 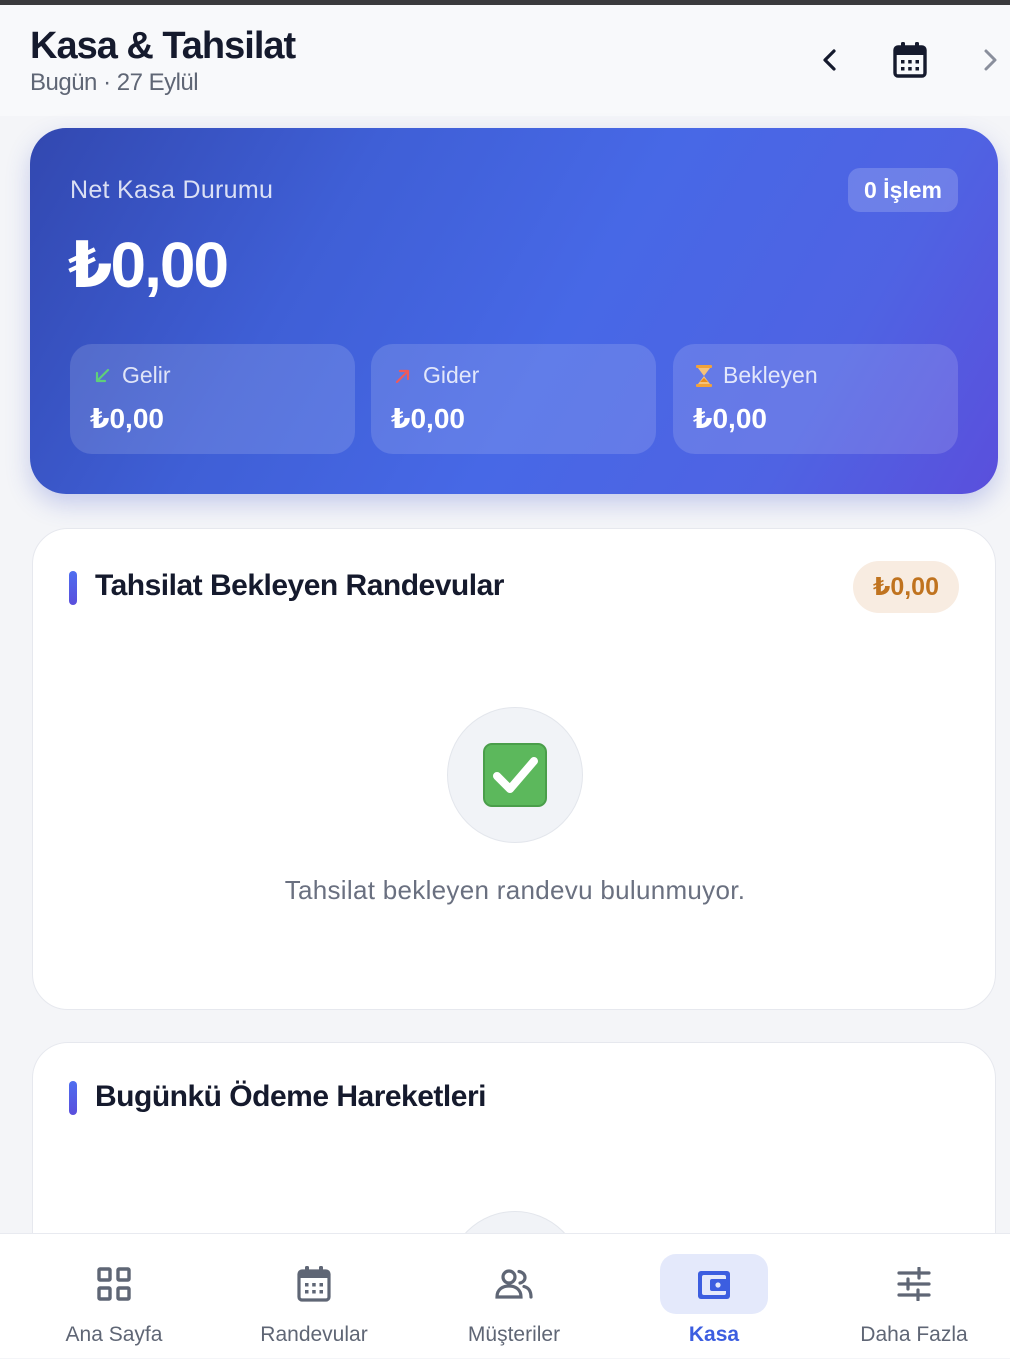 I want to click on expense-value: ₺0,00, so click(x=428, y=418).